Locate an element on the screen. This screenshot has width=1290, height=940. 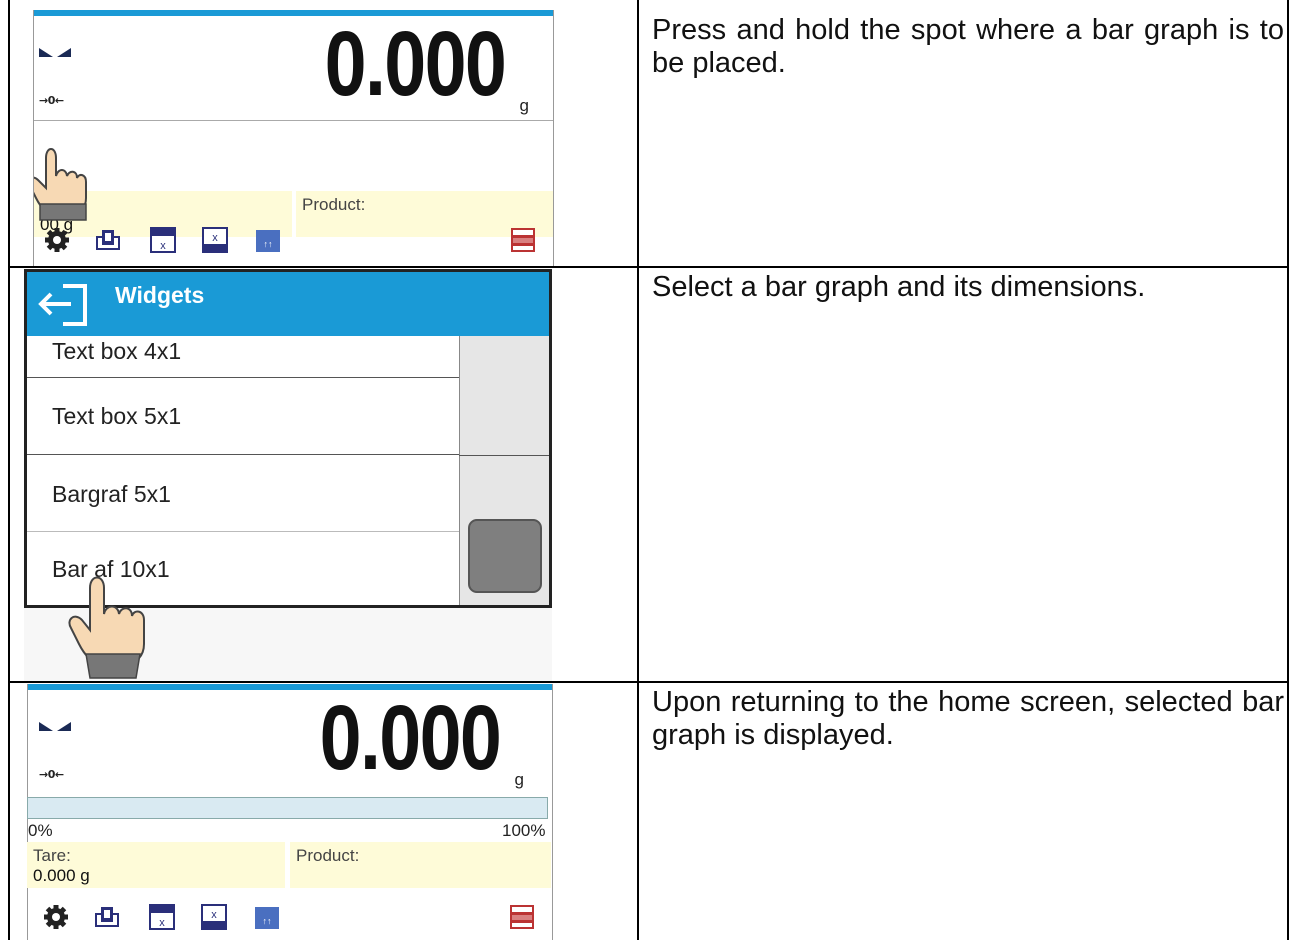
scrollbar-divider is located at coordinates (504, 455).